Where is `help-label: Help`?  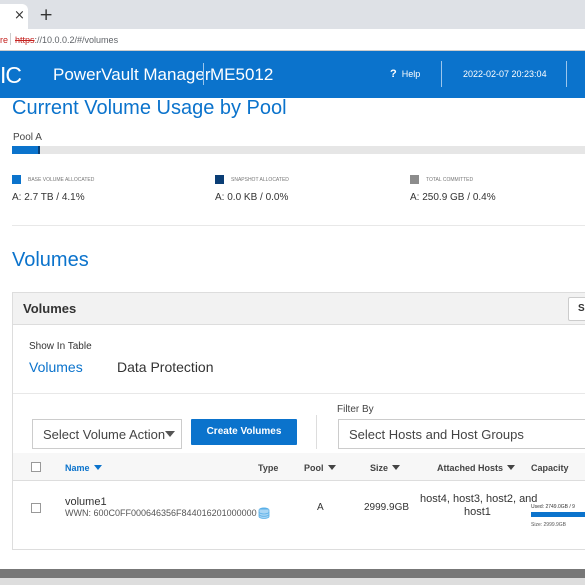
help-label: Help is located at coordinates (411, 74).